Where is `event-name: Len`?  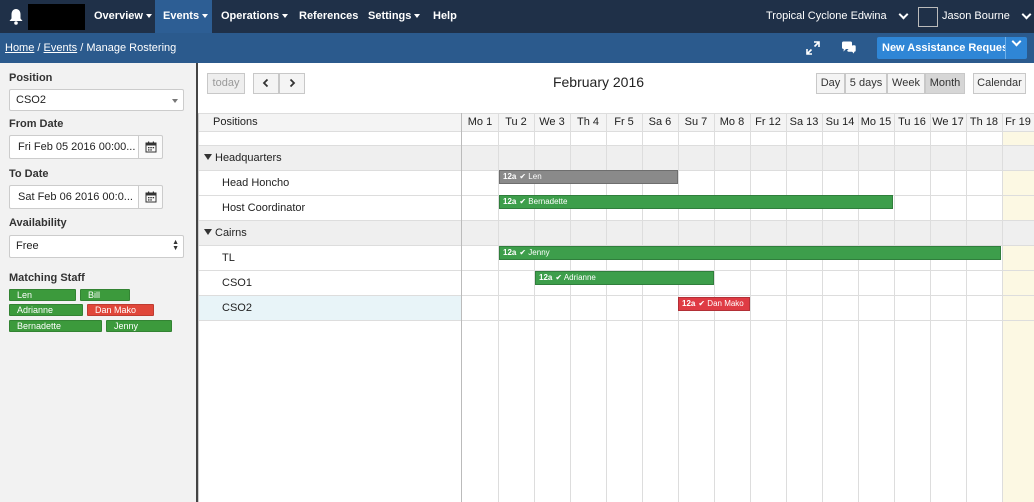 event-name: Len is located at coordinates (535, 176).